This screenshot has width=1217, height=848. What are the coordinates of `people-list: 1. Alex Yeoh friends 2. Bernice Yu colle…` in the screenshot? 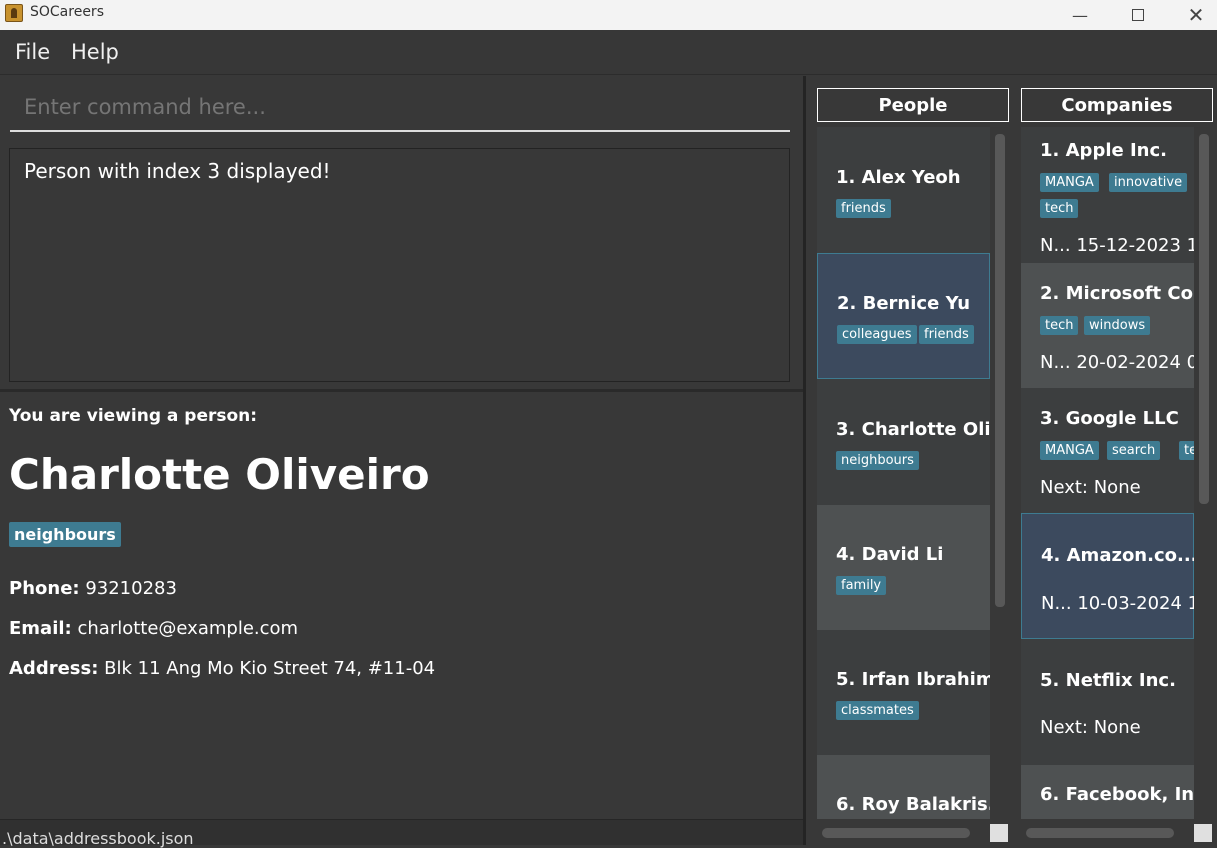 It's located at (903, 473).